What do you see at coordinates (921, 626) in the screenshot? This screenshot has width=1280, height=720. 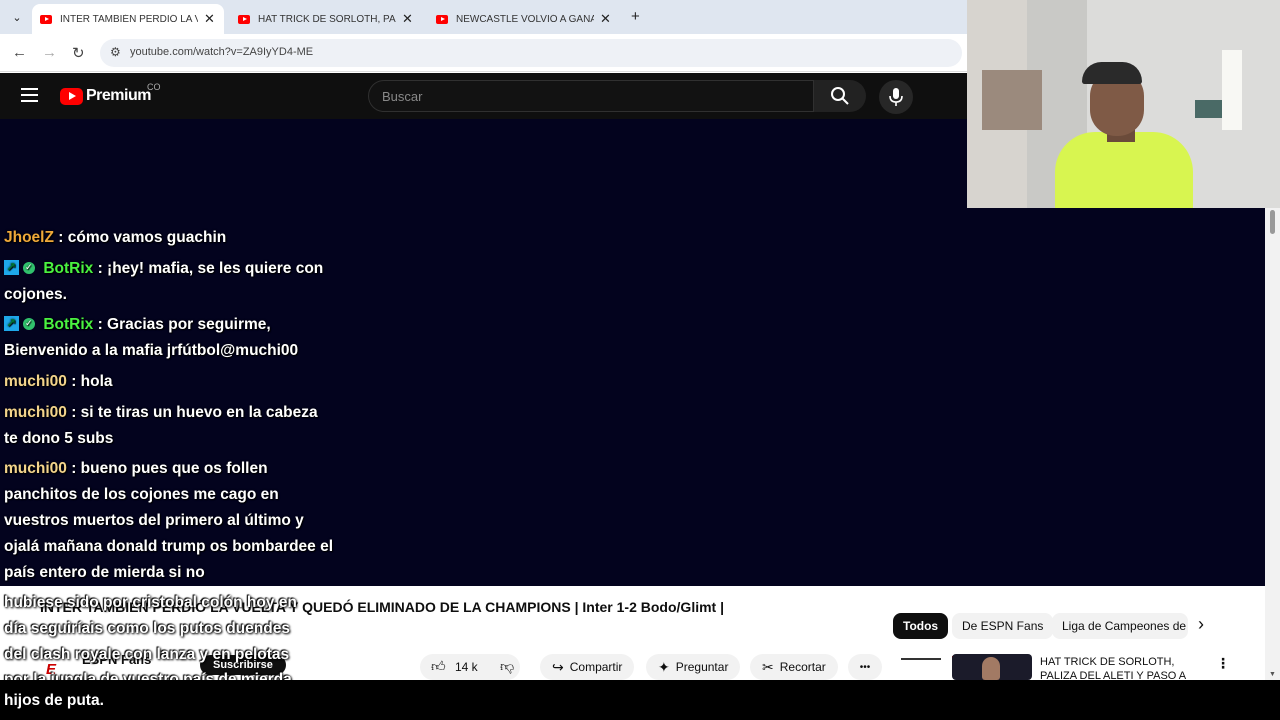 I see `chip-todos: Todos` at bounding box center [921, 626].